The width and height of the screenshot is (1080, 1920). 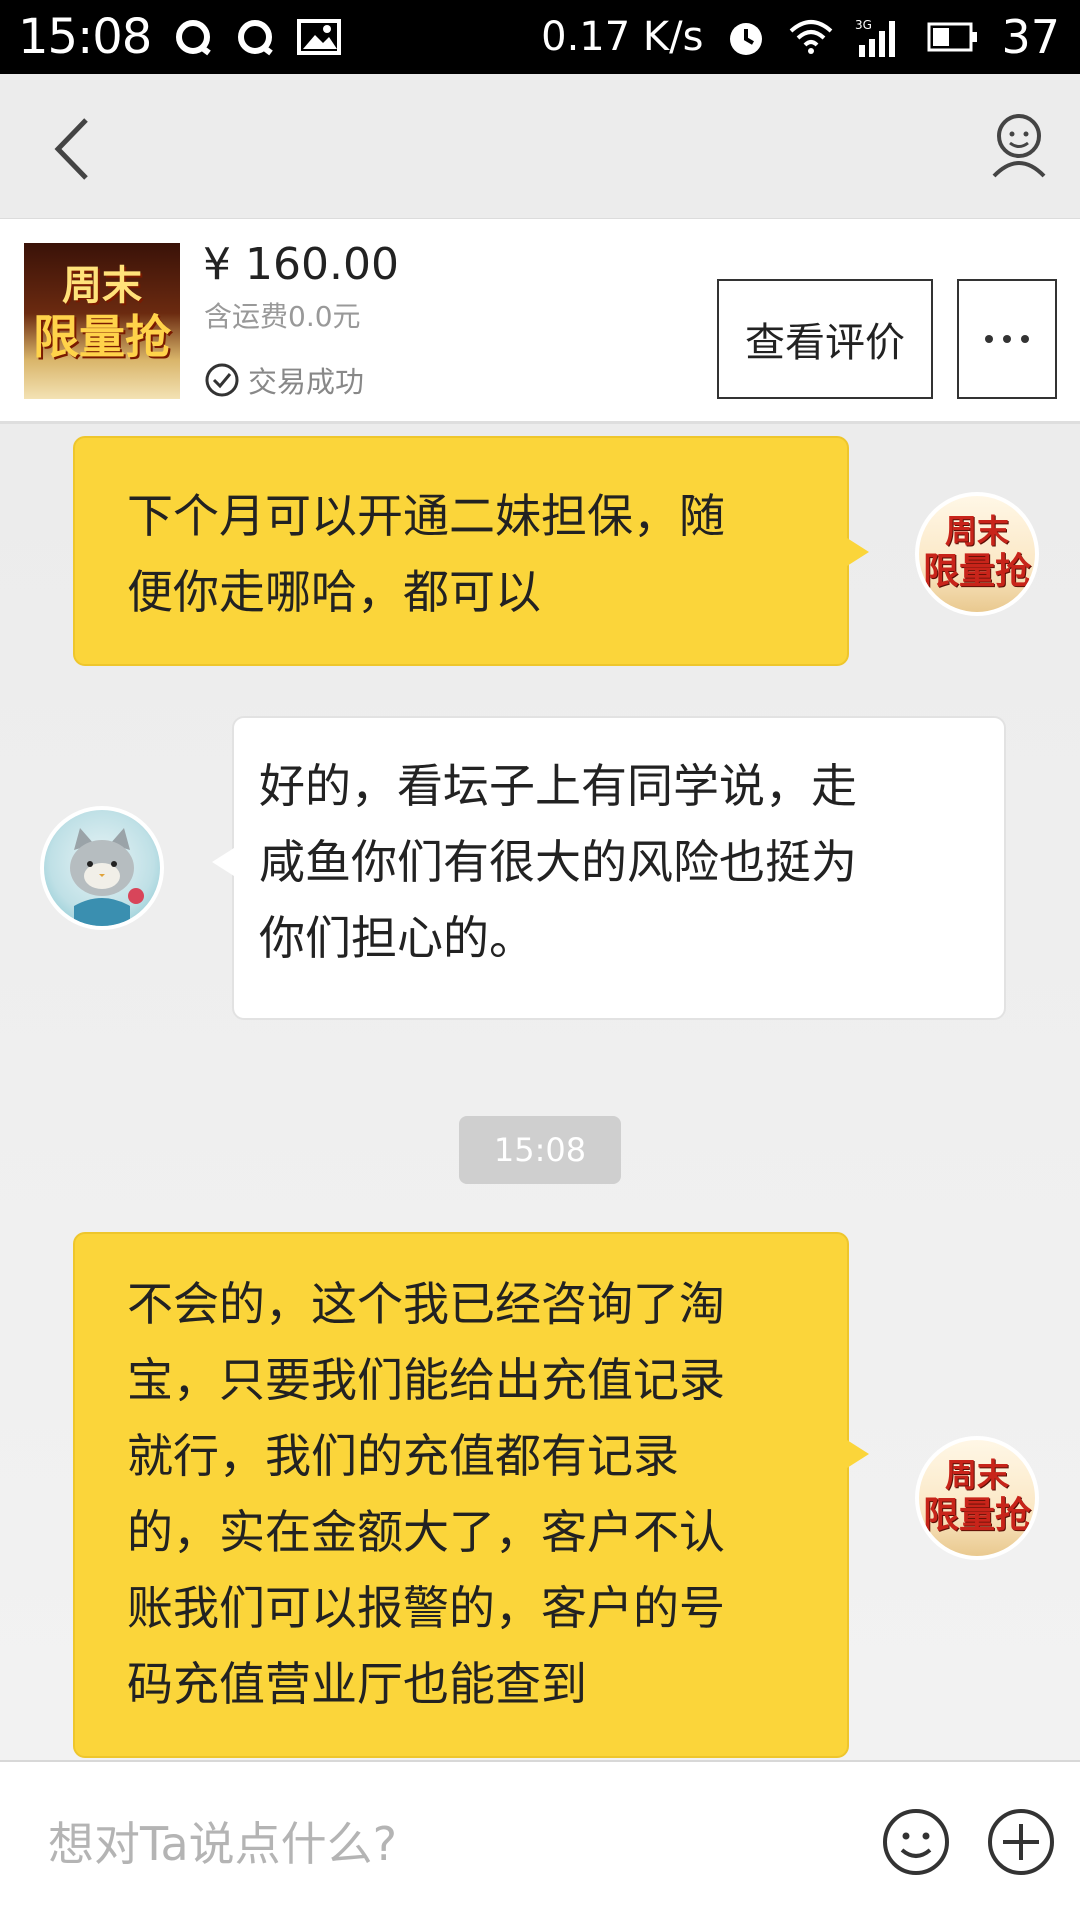 I want to click on message-bubble-me: 下个月可以开通二妹担保，随 便你走哪哈，都可以, so click(x=471, y=551).